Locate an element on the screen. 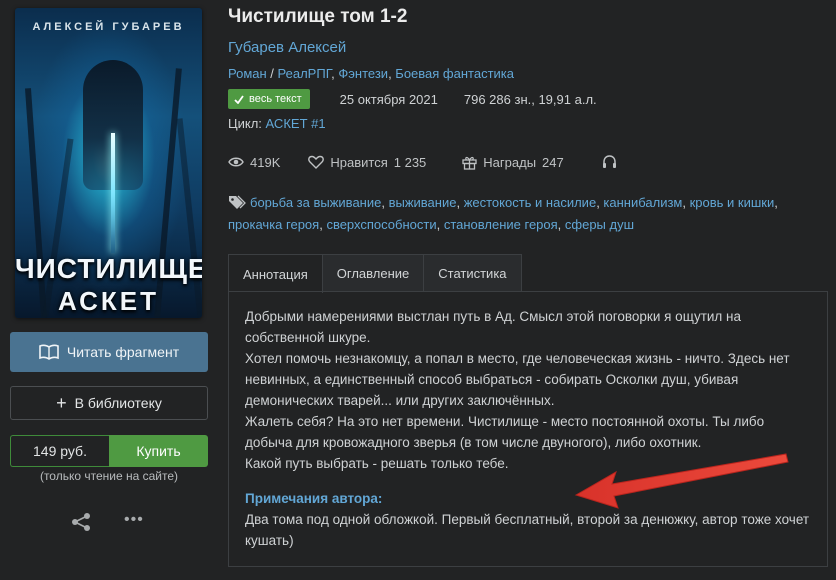 Image resolution: width=836 pixels, height=580 pixels. book-title: Чистилище том 1-2 is located at coordinates (318, 16).